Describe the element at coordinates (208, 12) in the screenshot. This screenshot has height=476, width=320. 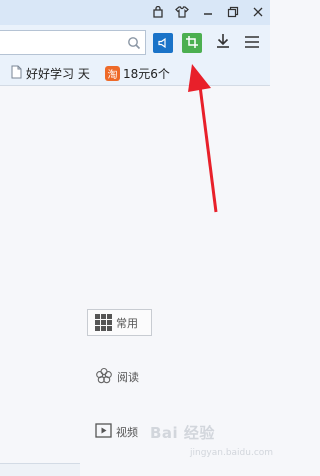
I see `minimize-icon` at that location.